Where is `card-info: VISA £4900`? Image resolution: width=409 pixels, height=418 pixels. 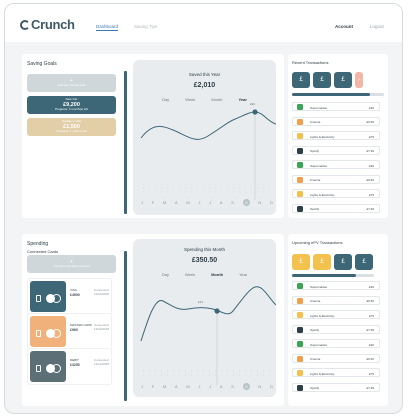 card-info: VISA £4900 is located at coordinates (75, 292).